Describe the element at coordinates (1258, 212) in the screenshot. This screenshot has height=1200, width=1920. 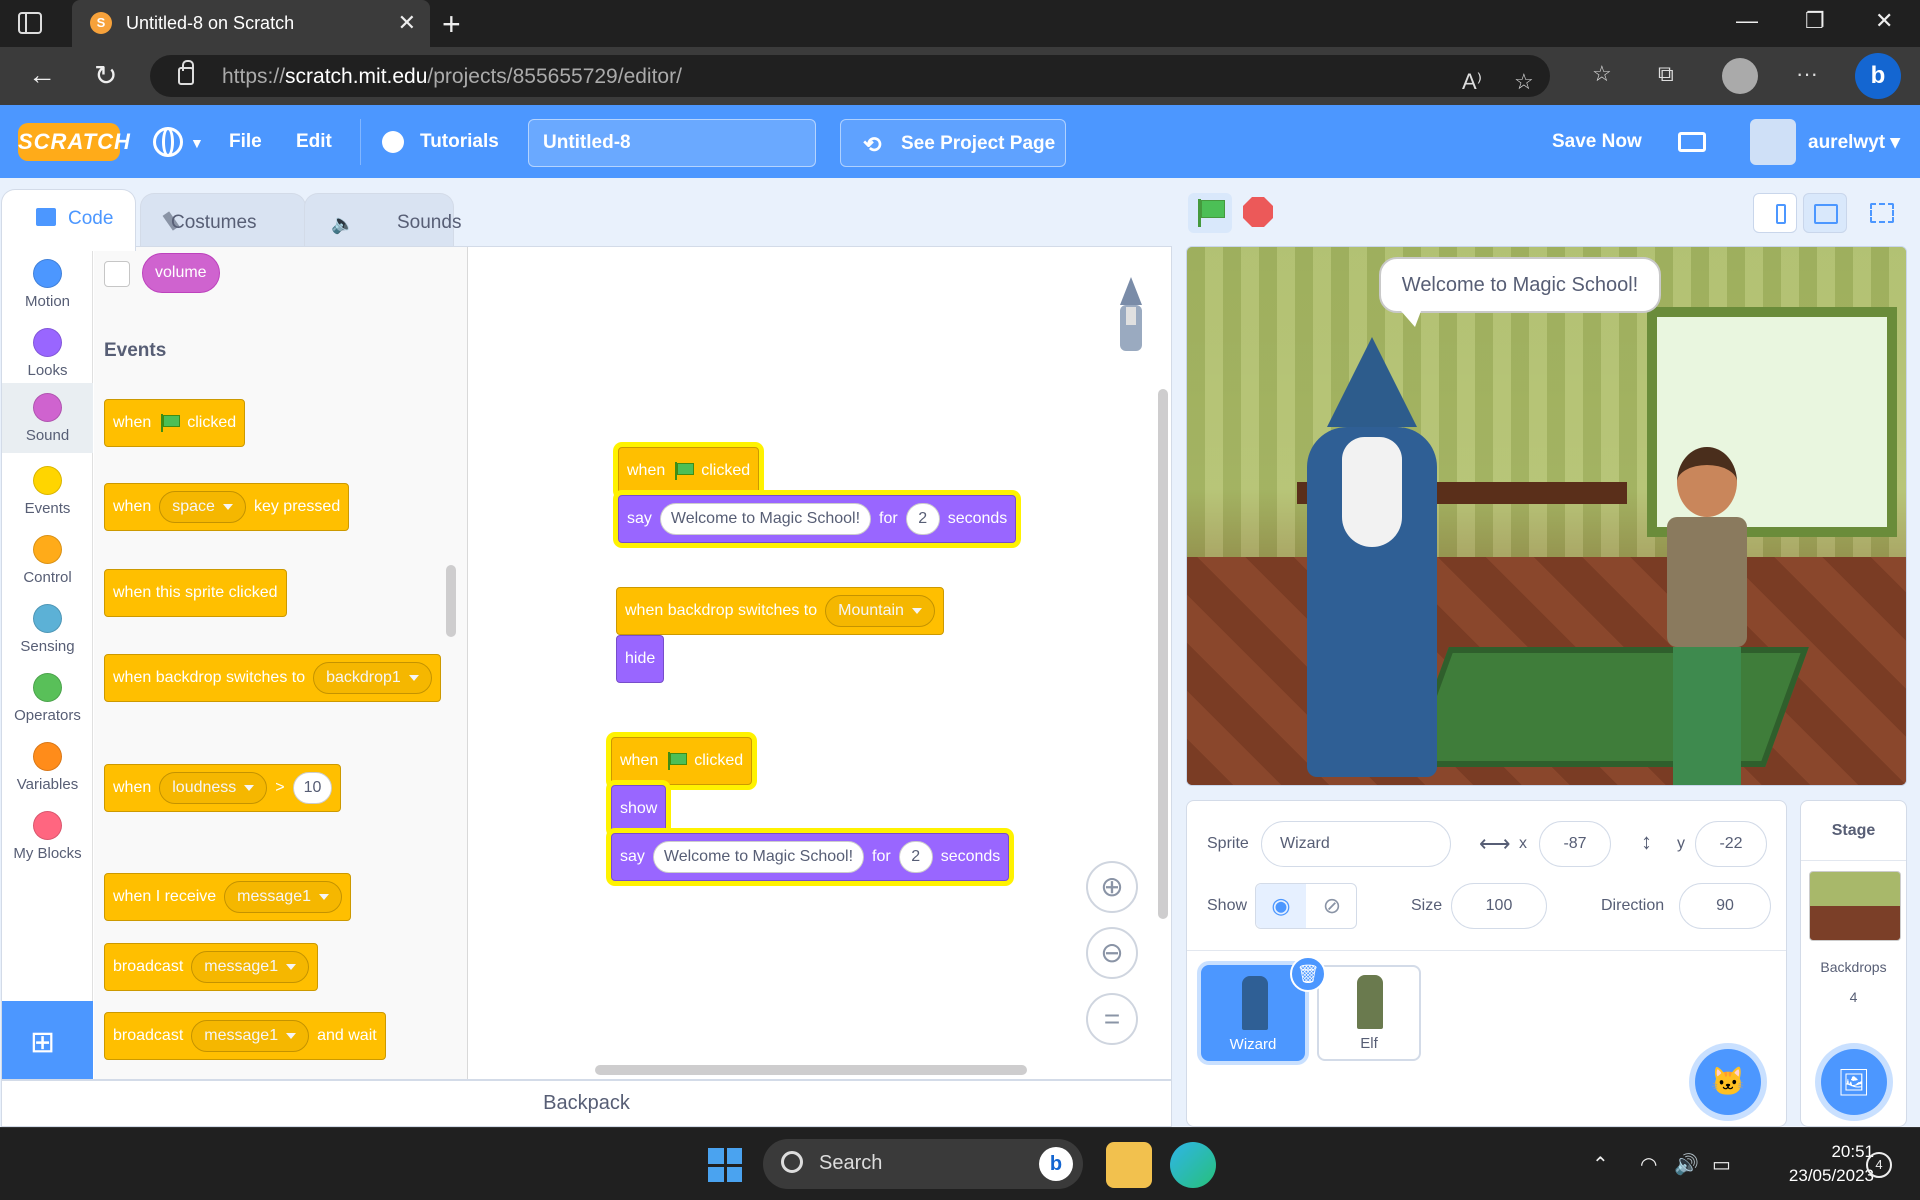
I see `stop-button` at that location.